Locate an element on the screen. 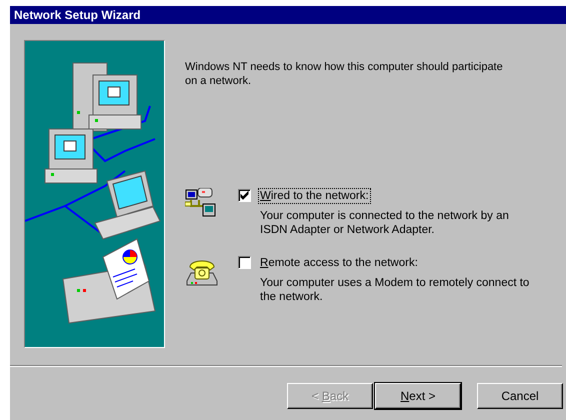 This screenshot has height=420, width=566. intro-text: Windows NT needs to know how this computer should participate on a network. is located at coordinates (344, 74).